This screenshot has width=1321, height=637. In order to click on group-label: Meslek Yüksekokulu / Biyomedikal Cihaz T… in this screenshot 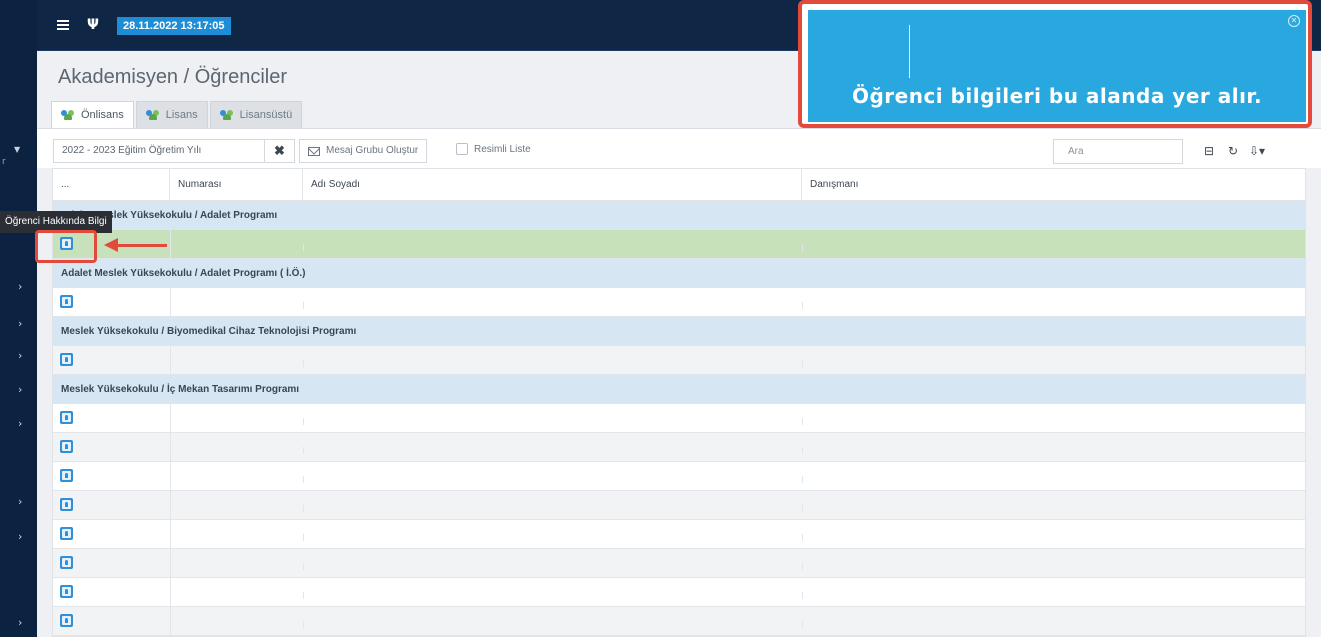, I will do `click(209, 331)`.